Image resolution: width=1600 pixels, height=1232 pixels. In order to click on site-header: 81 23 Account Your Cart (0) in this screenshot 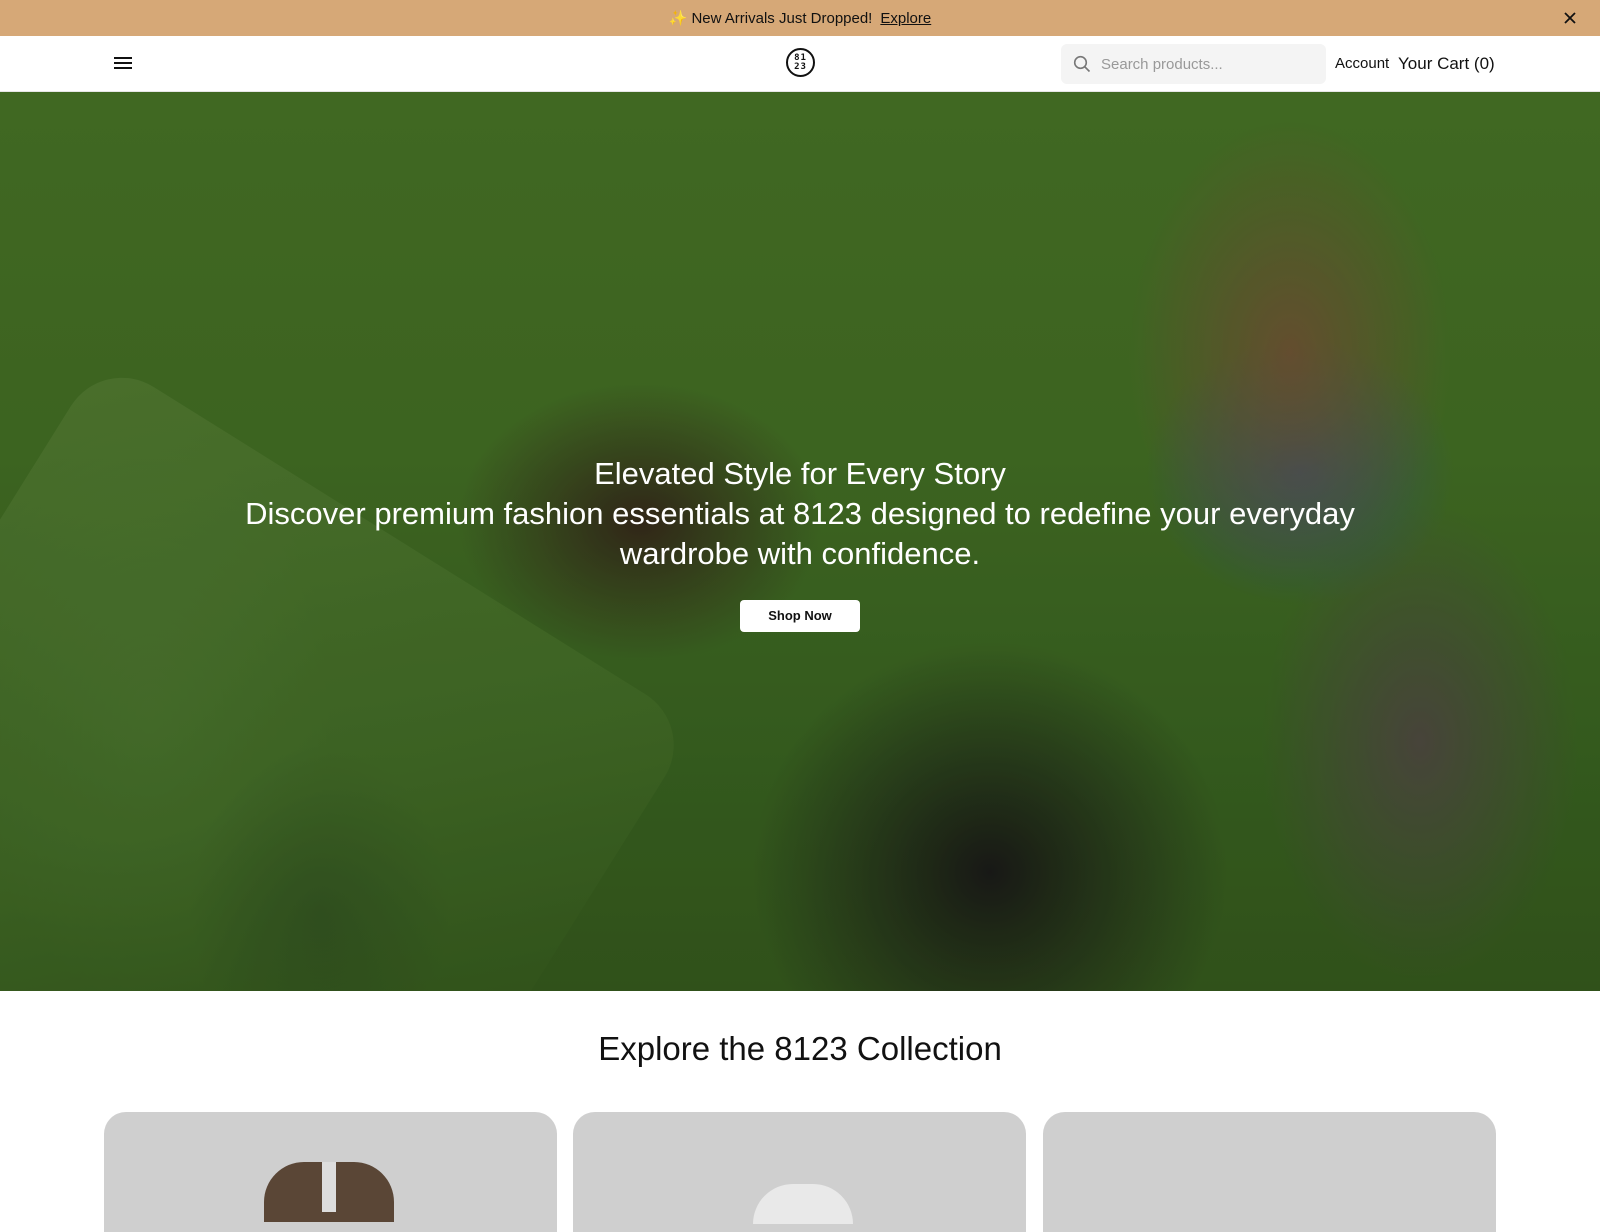, I will do `click(800, 64)`.